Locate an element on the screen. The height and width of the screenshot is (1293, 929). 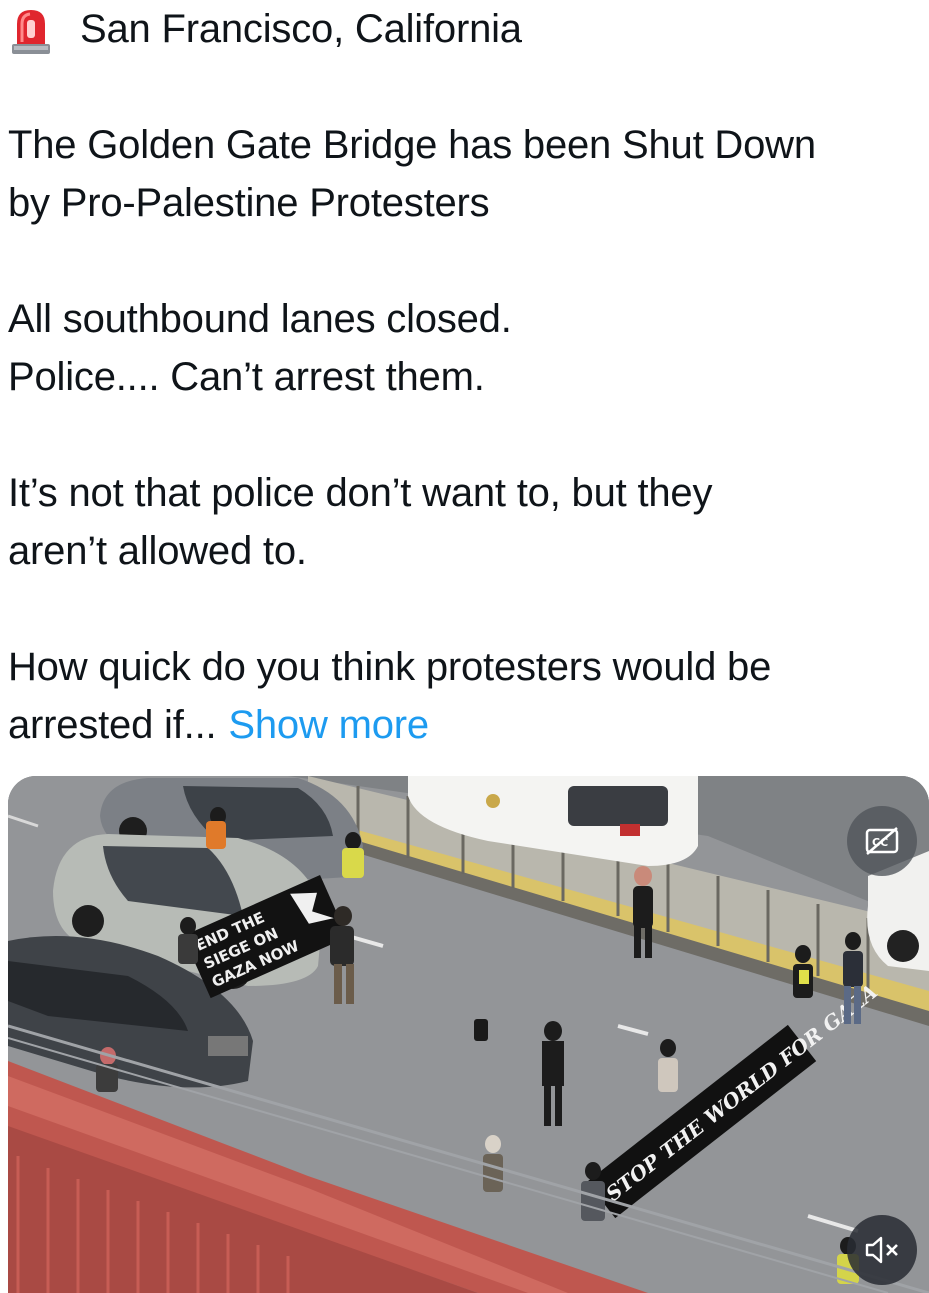
paragraph-2-line-1: All southbound lanes closed. is located at coordinates (260, 319).